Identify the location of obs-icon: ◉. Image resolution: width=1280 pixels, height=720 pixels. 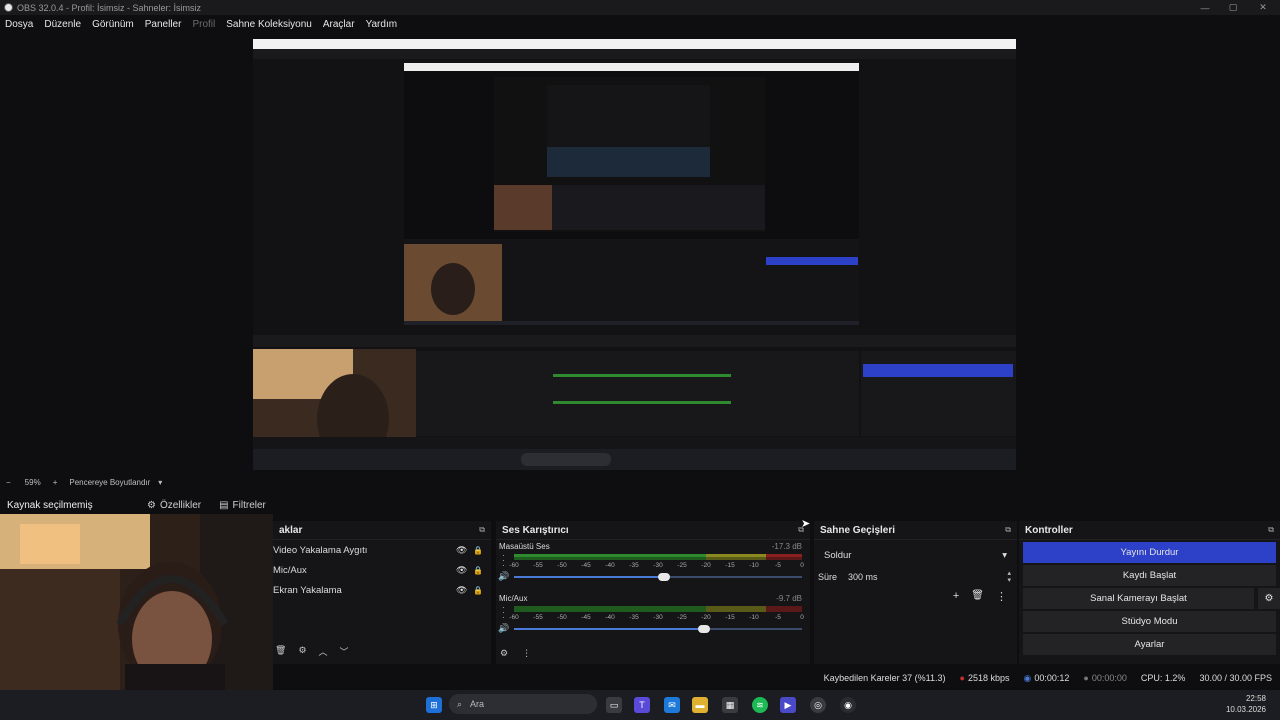
(848, 705).